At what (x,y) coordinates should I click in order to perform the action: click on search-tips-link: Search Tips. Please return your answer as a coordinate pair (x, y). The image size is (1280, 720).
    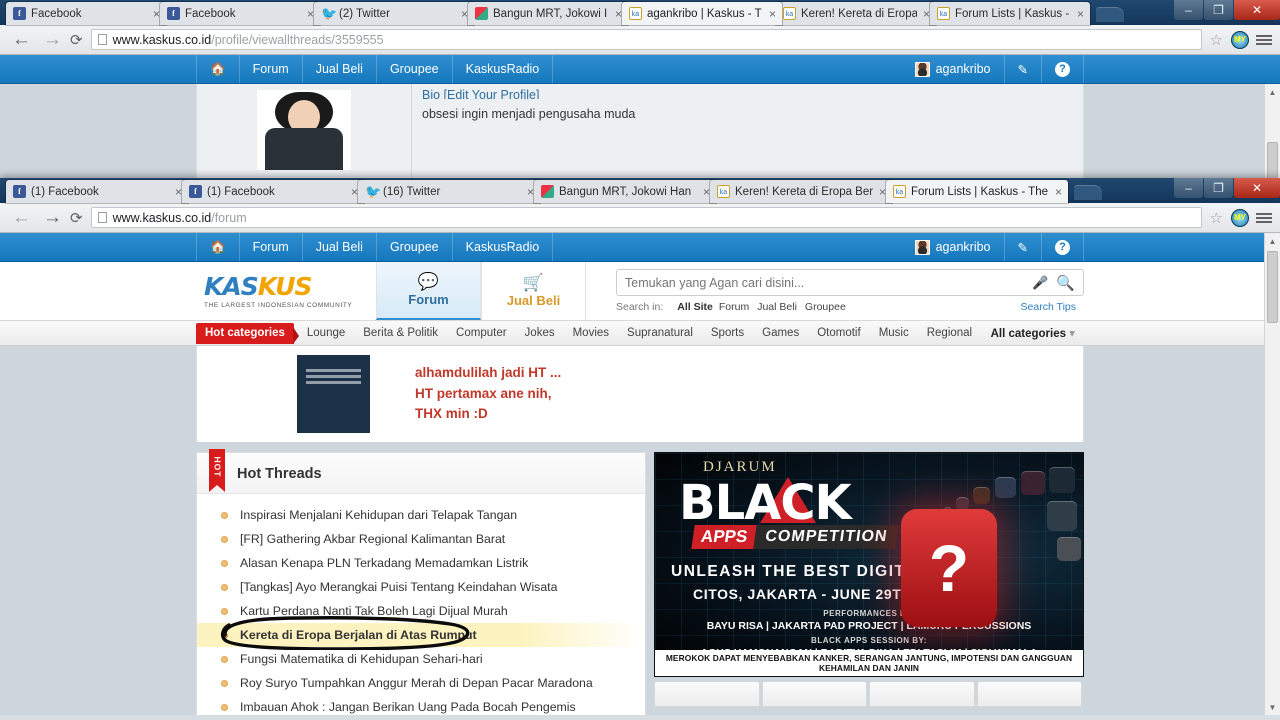
    Looking at the image, I should click on (1048, 307).